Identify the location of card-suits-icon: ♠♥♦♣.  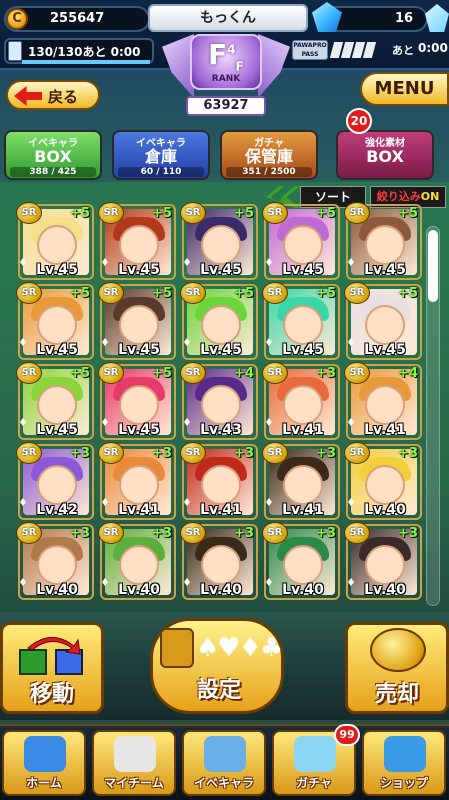
(239, 648).